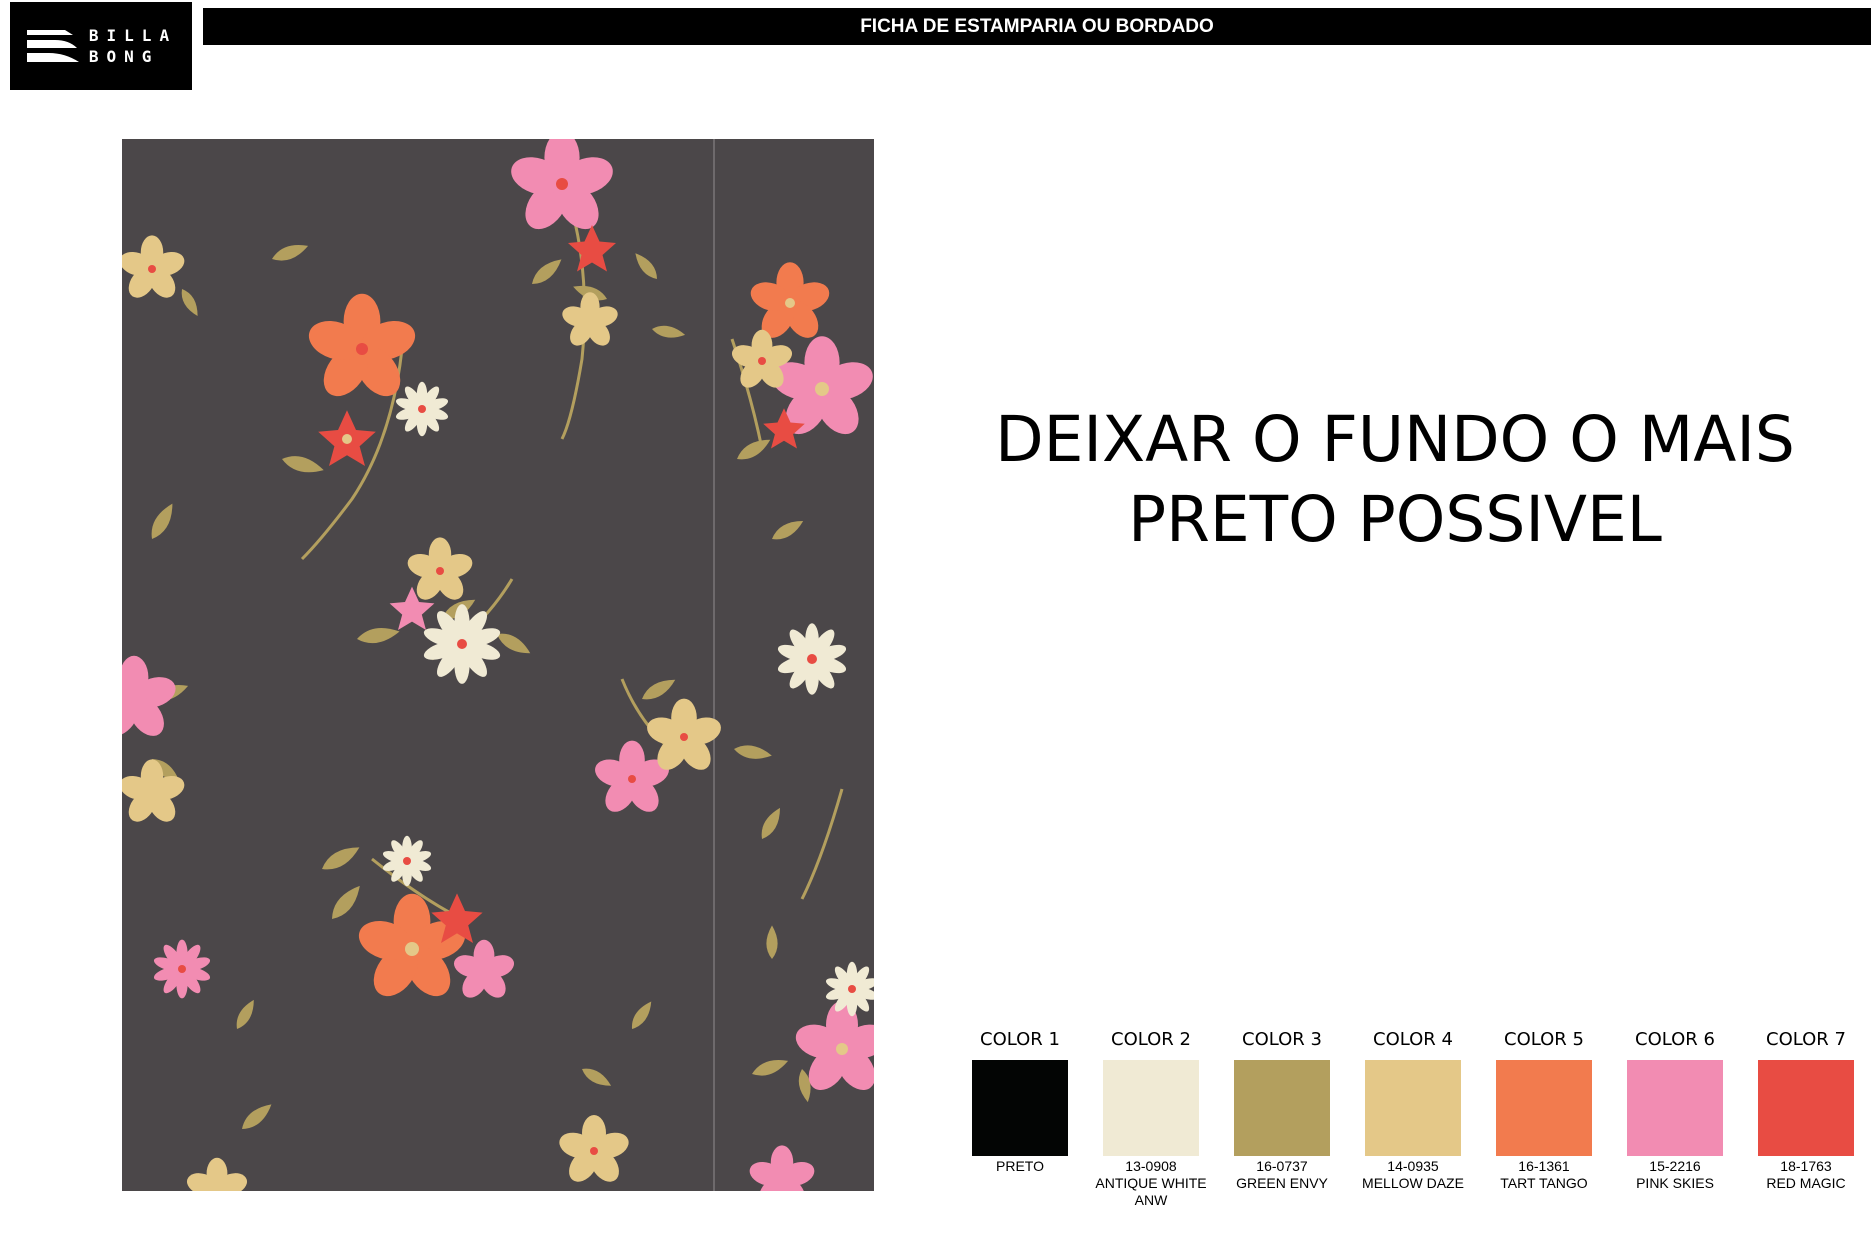 This screenshot has height=1250, width=1875. I want to click on instruction-line-1: DEIXAR O FUNDO O MAIS, so click(1395, 439).